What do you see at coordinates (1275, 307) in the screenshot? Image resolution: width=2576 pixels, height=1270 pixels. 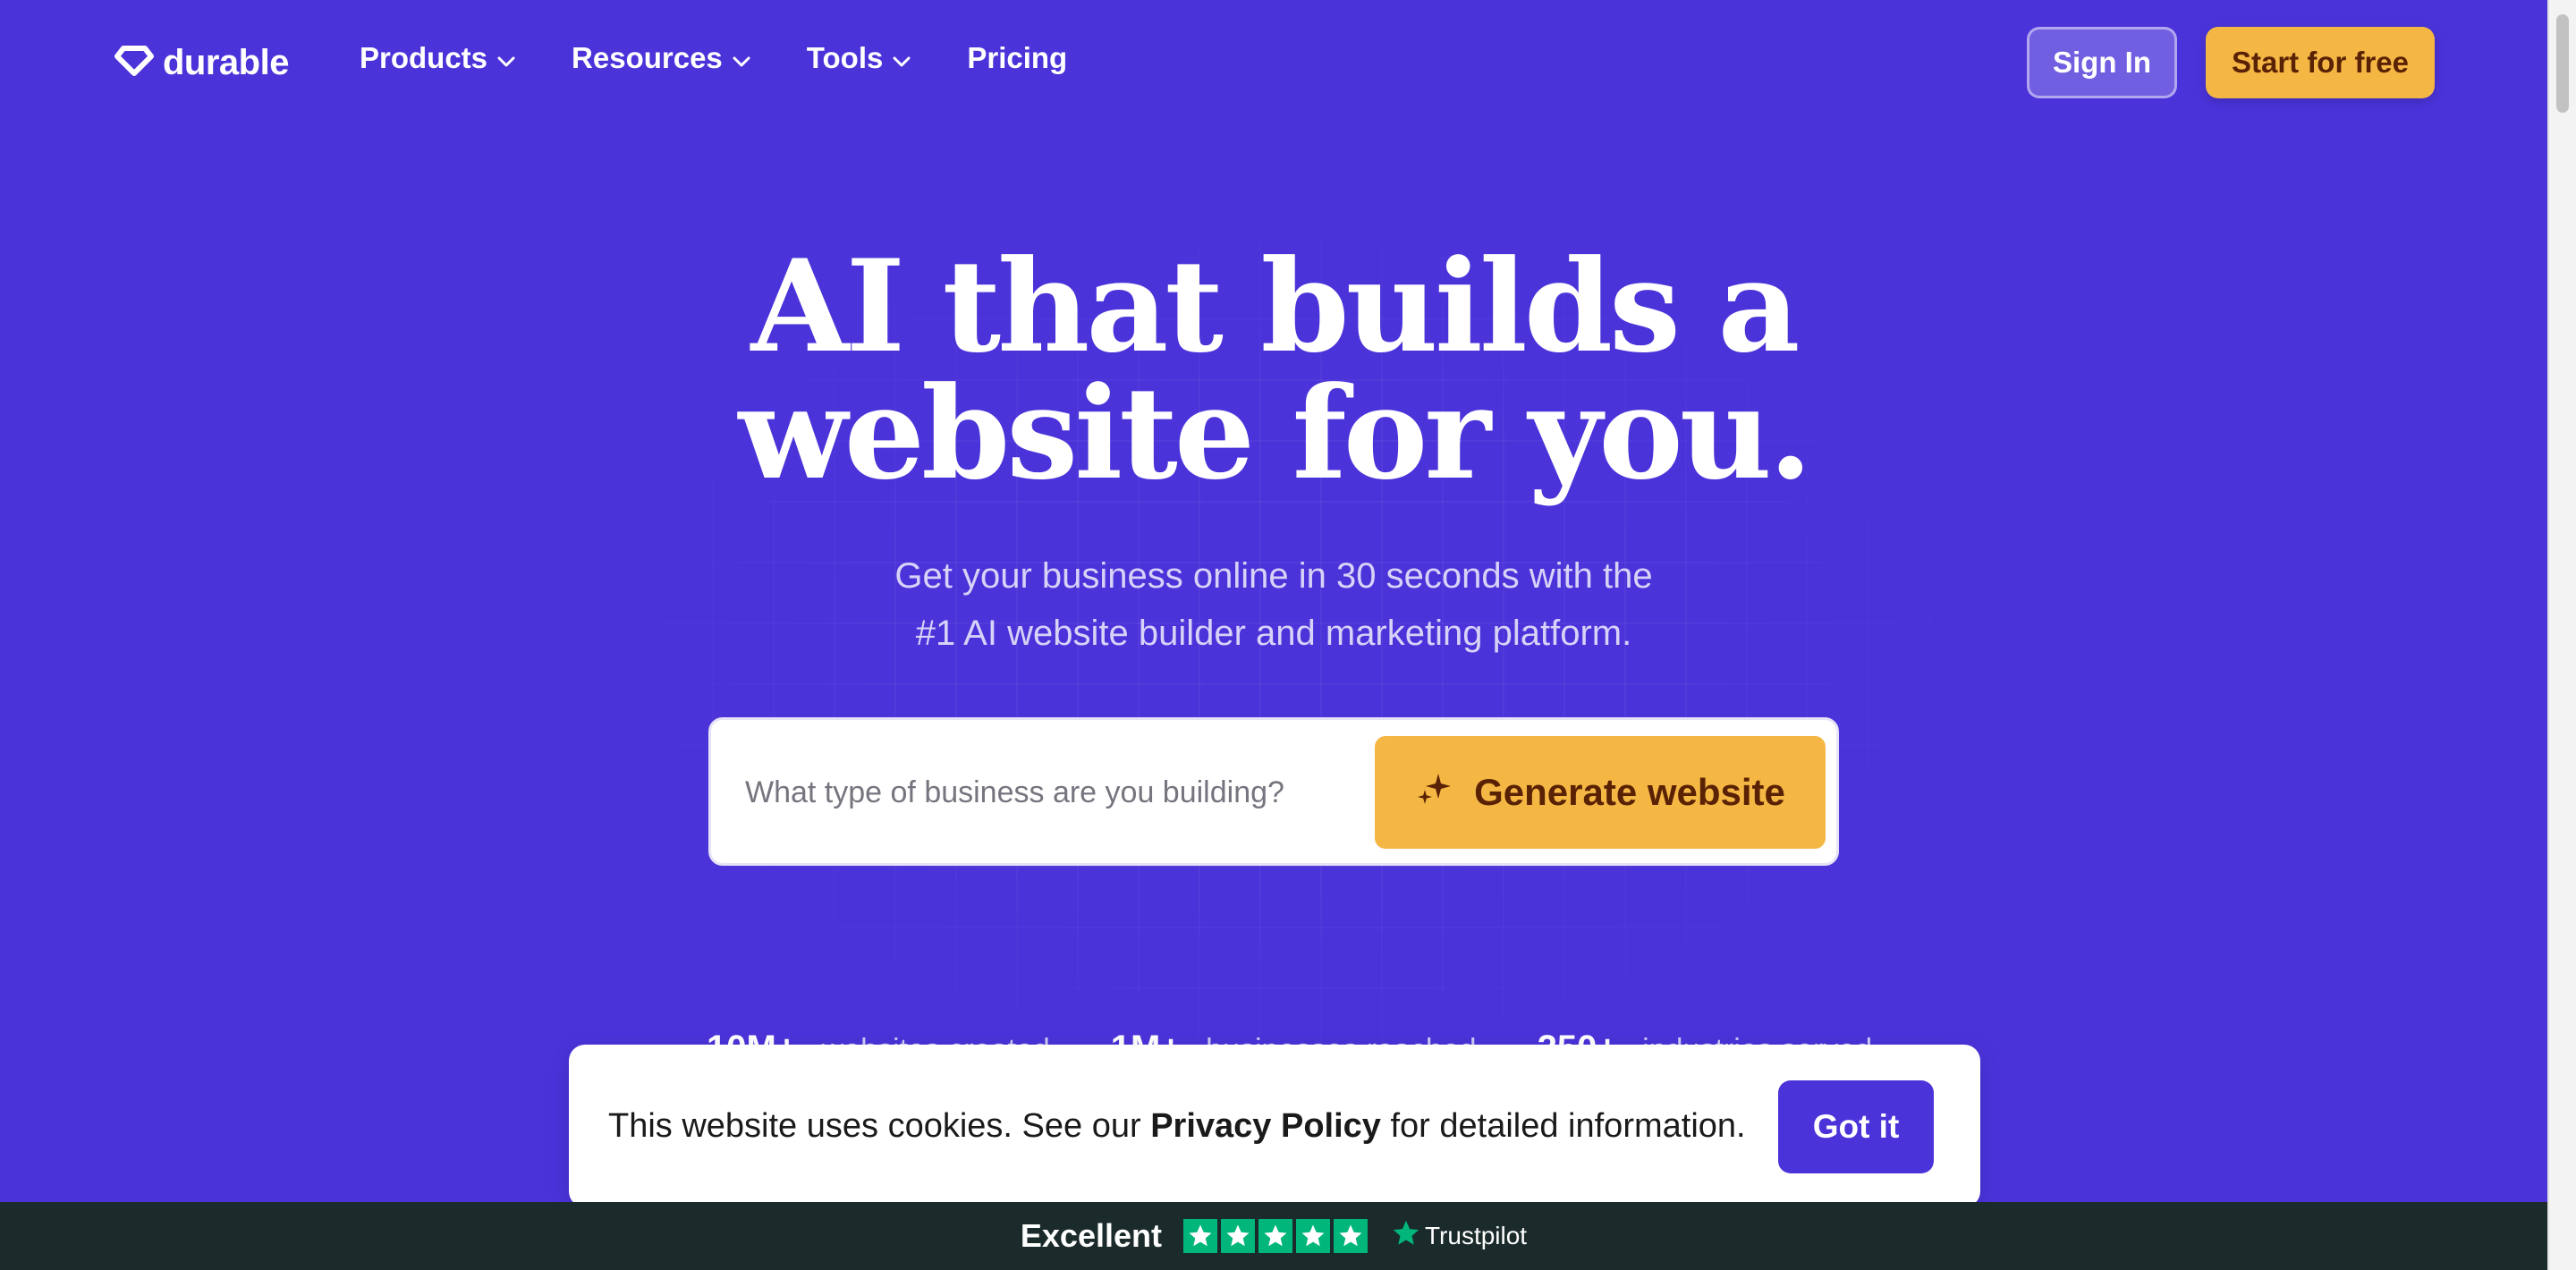 I see `headline-line: AI that builds a` at bounding box center [1275, 307].